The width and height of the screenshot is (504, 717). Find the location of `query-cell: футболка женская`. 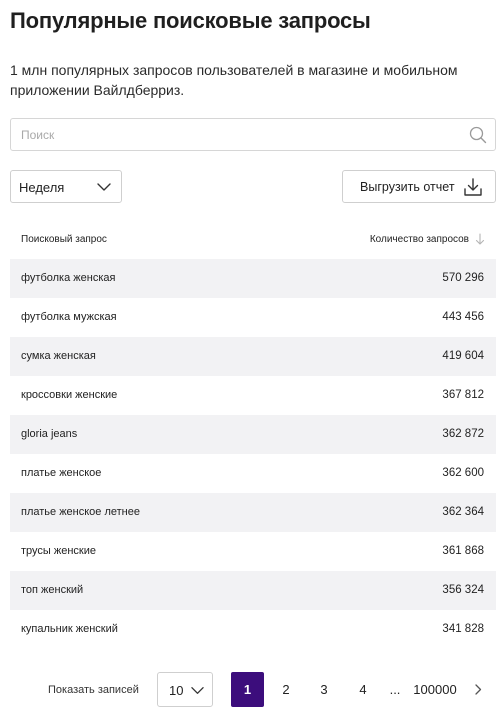

query-cell: футболка женская is located at coordinates (68, 278).